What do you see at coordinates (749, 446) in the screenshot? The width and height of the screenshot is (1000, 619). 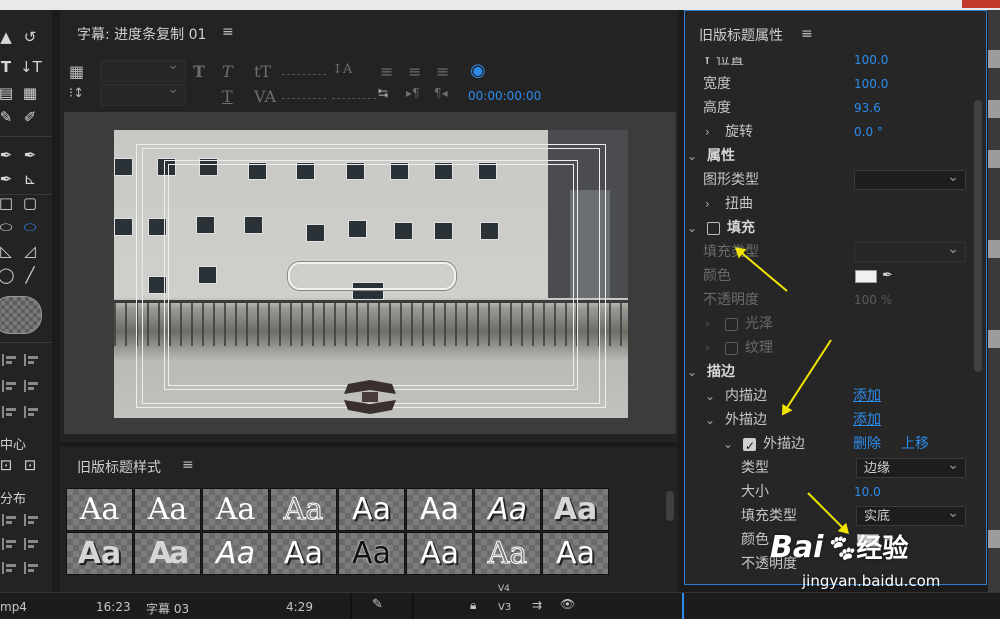 I see `outer-stroke-checkbox` at bounding box center [749, 446].